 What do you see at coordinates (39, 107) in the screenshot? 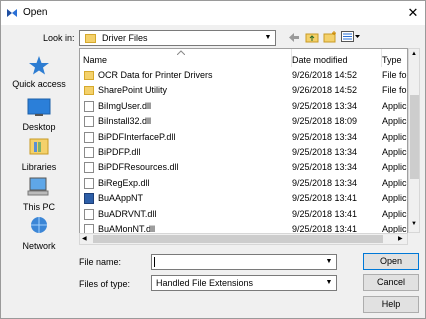
I see `desktop-icon` at bounding box center [39, 107].